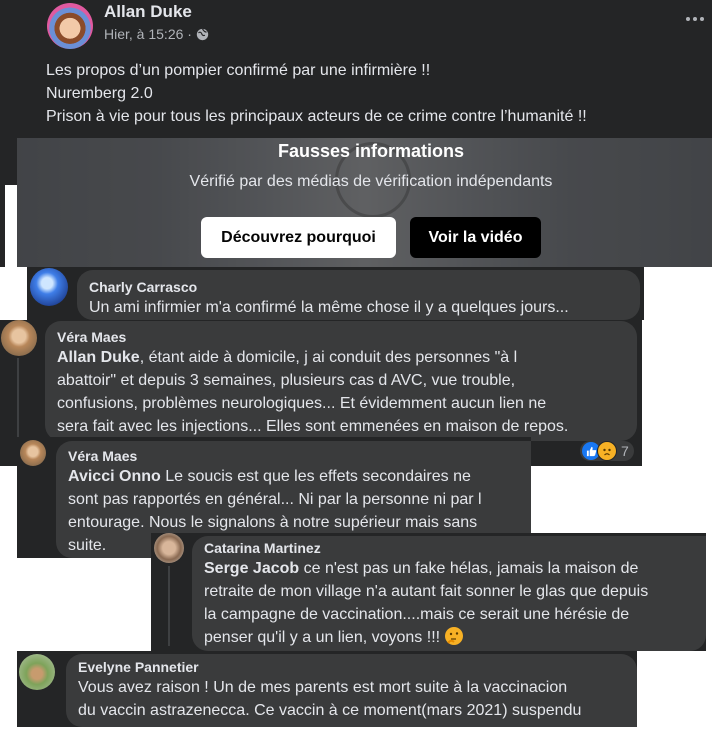  Describe the element at coordinates (148, 12) in the screenshot. I see `post-author-name: Allan Duke` at that location.